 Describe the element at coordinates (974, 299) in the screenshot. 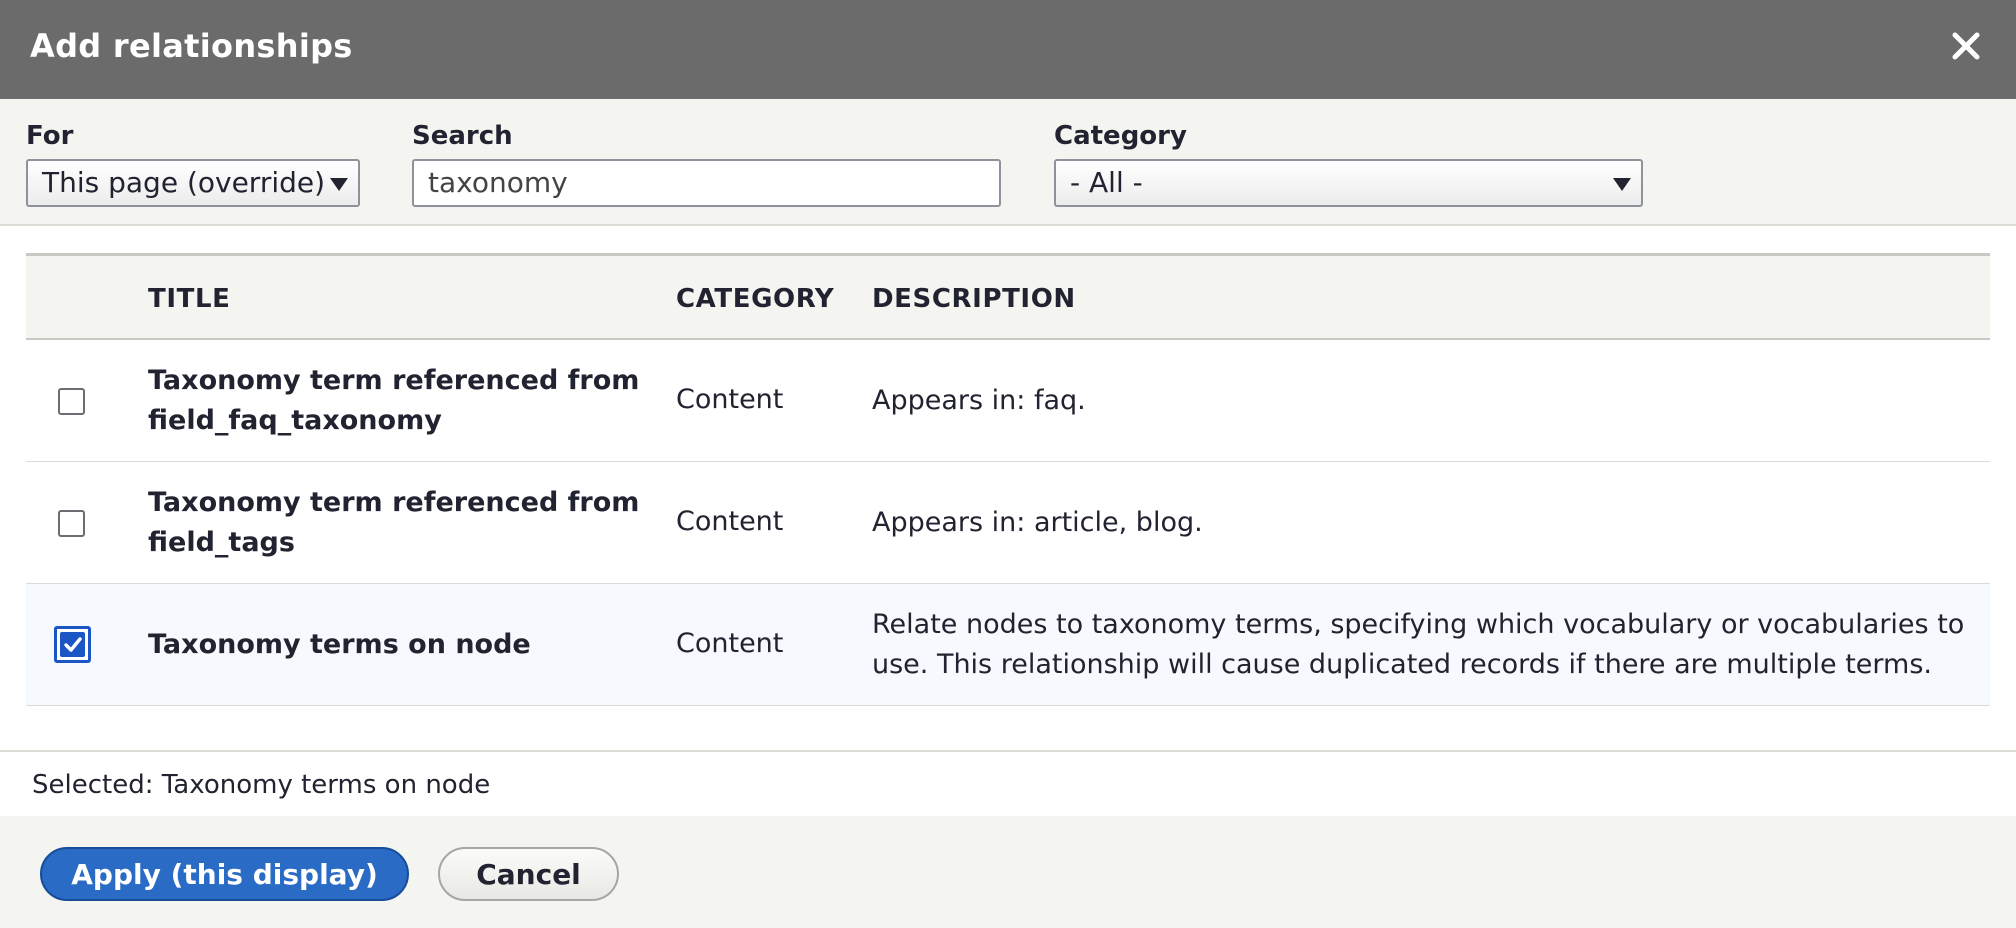

I see `column-header-description: DESCRIPTION` at that location.